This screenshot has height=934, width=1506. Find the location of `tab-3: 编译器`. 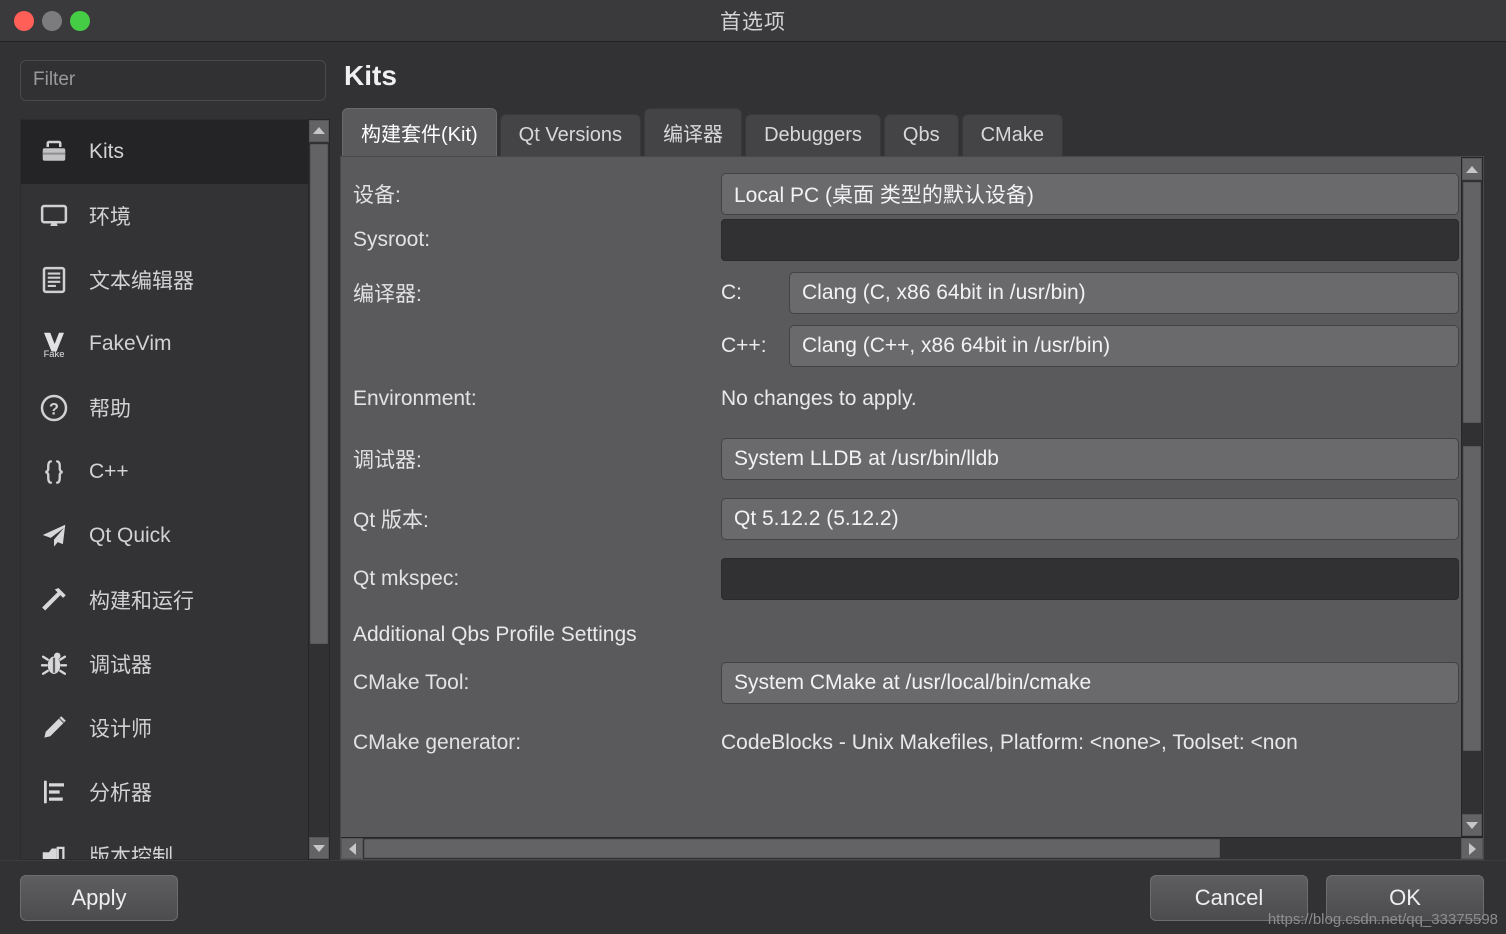

tab-3: 编译器 is located at coordinates (693, 132).